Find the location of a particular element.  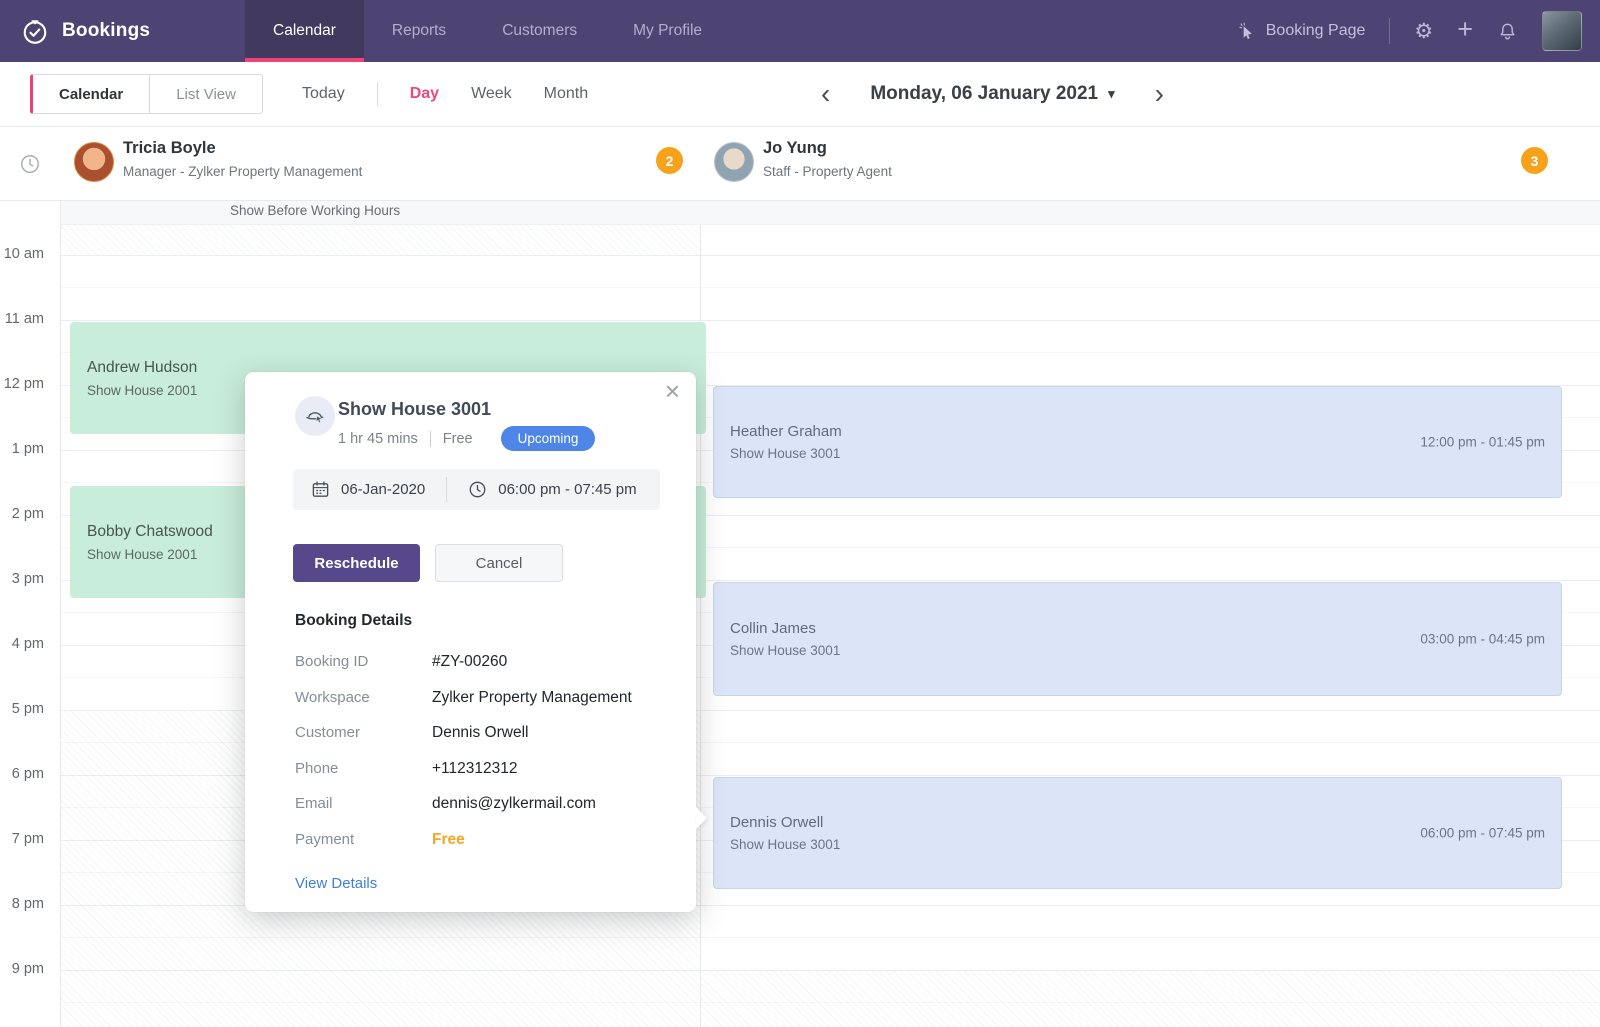

booking-count-badge: 2 is located at coordinates (669, 160).